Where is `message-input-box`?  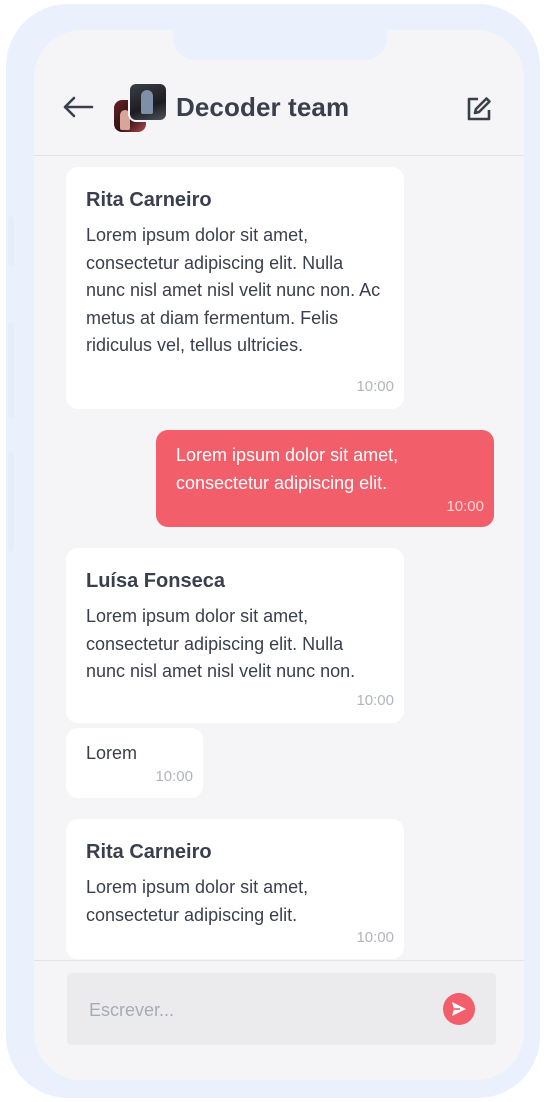
message-input-box is located at coordinates (281, 1009).